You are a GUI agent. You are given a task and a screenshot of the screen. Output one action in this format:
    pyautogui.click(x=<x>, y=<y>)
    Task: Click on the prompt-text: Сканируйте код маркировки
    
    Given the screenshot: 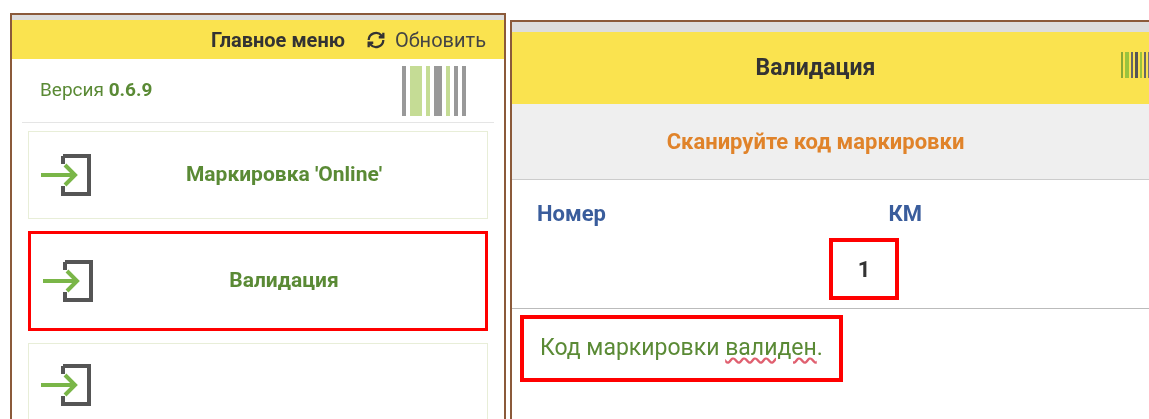 What is the action you would take?
    pyautogui.click(x=815, y=142)
    